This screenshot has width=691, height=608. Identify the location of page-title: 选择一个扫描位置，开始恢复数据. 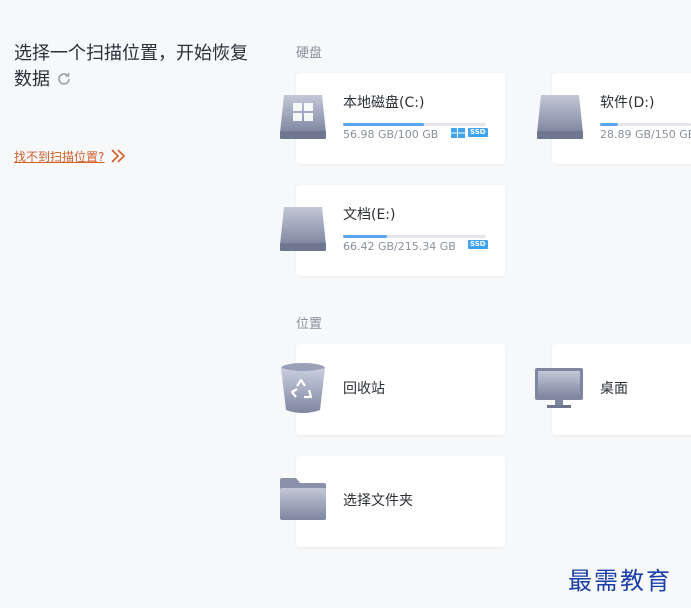
(139, 67).